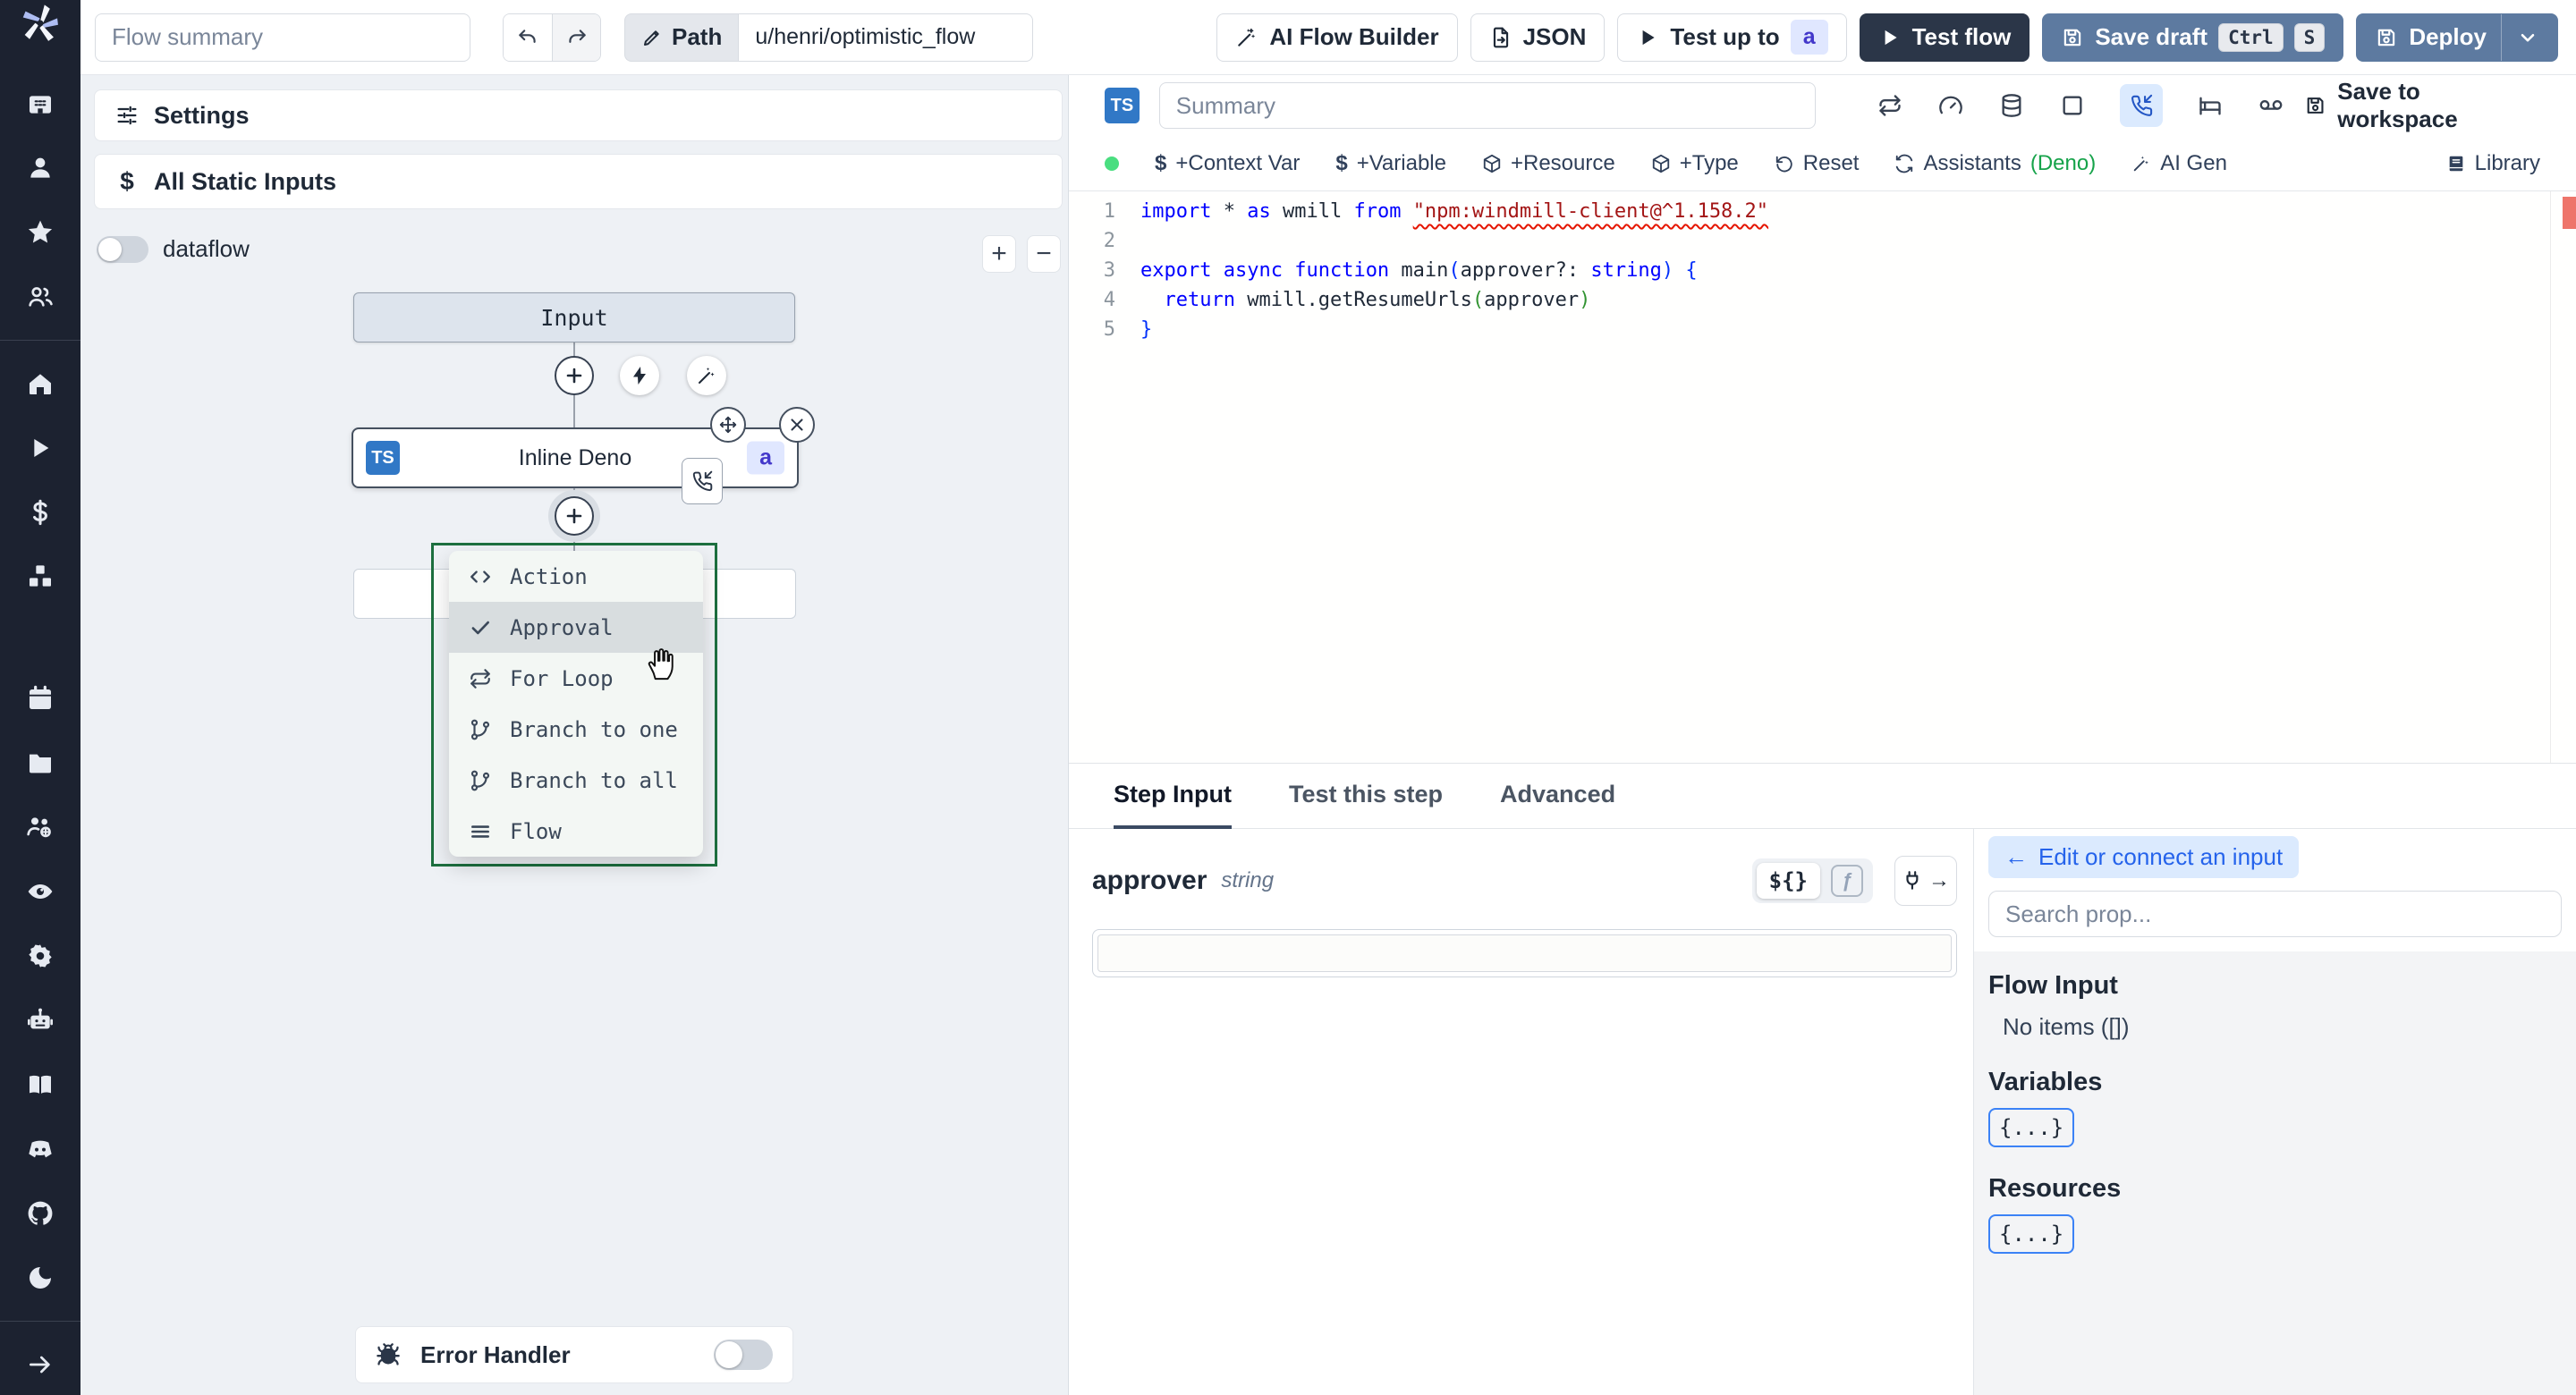 The width and height of the screenshot is (2576, 1395). What do you see at coordinates (2142, 105) in the screenshot?
I see `suspend-approval-button` at bounding box center [2142, 105].